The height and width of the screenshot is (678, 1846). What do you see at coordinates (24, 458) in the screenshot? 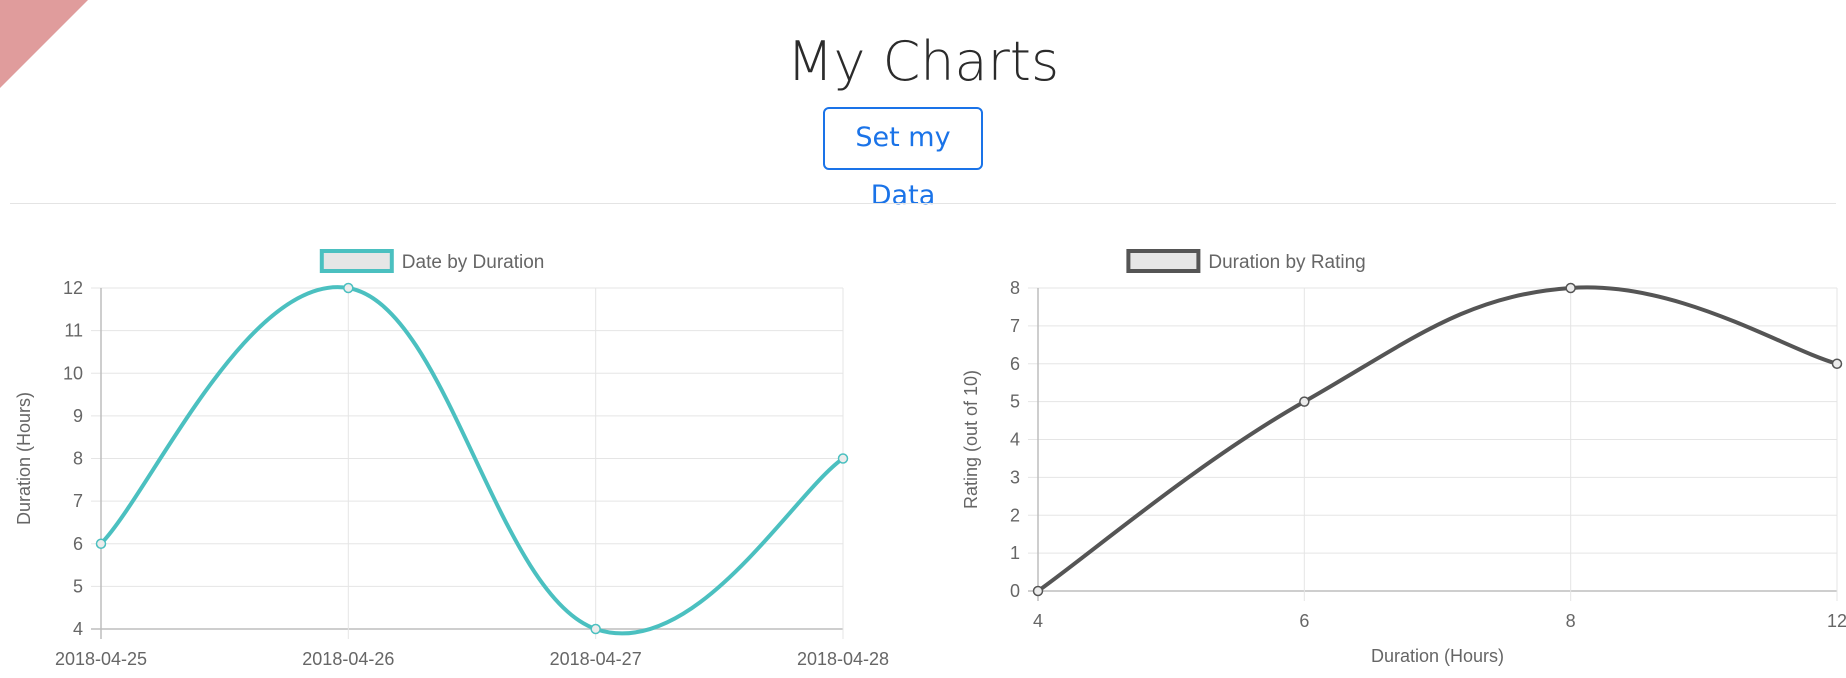
I see `y-axis-title: Duration (Hours)` at bounding box center [24, 458].